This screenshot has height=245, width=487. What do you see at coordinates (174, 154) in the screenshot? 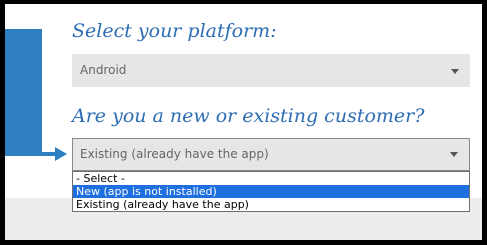
I see `customer-type-select-value: Existing (already have the app)` at bounding box center [174, 154].